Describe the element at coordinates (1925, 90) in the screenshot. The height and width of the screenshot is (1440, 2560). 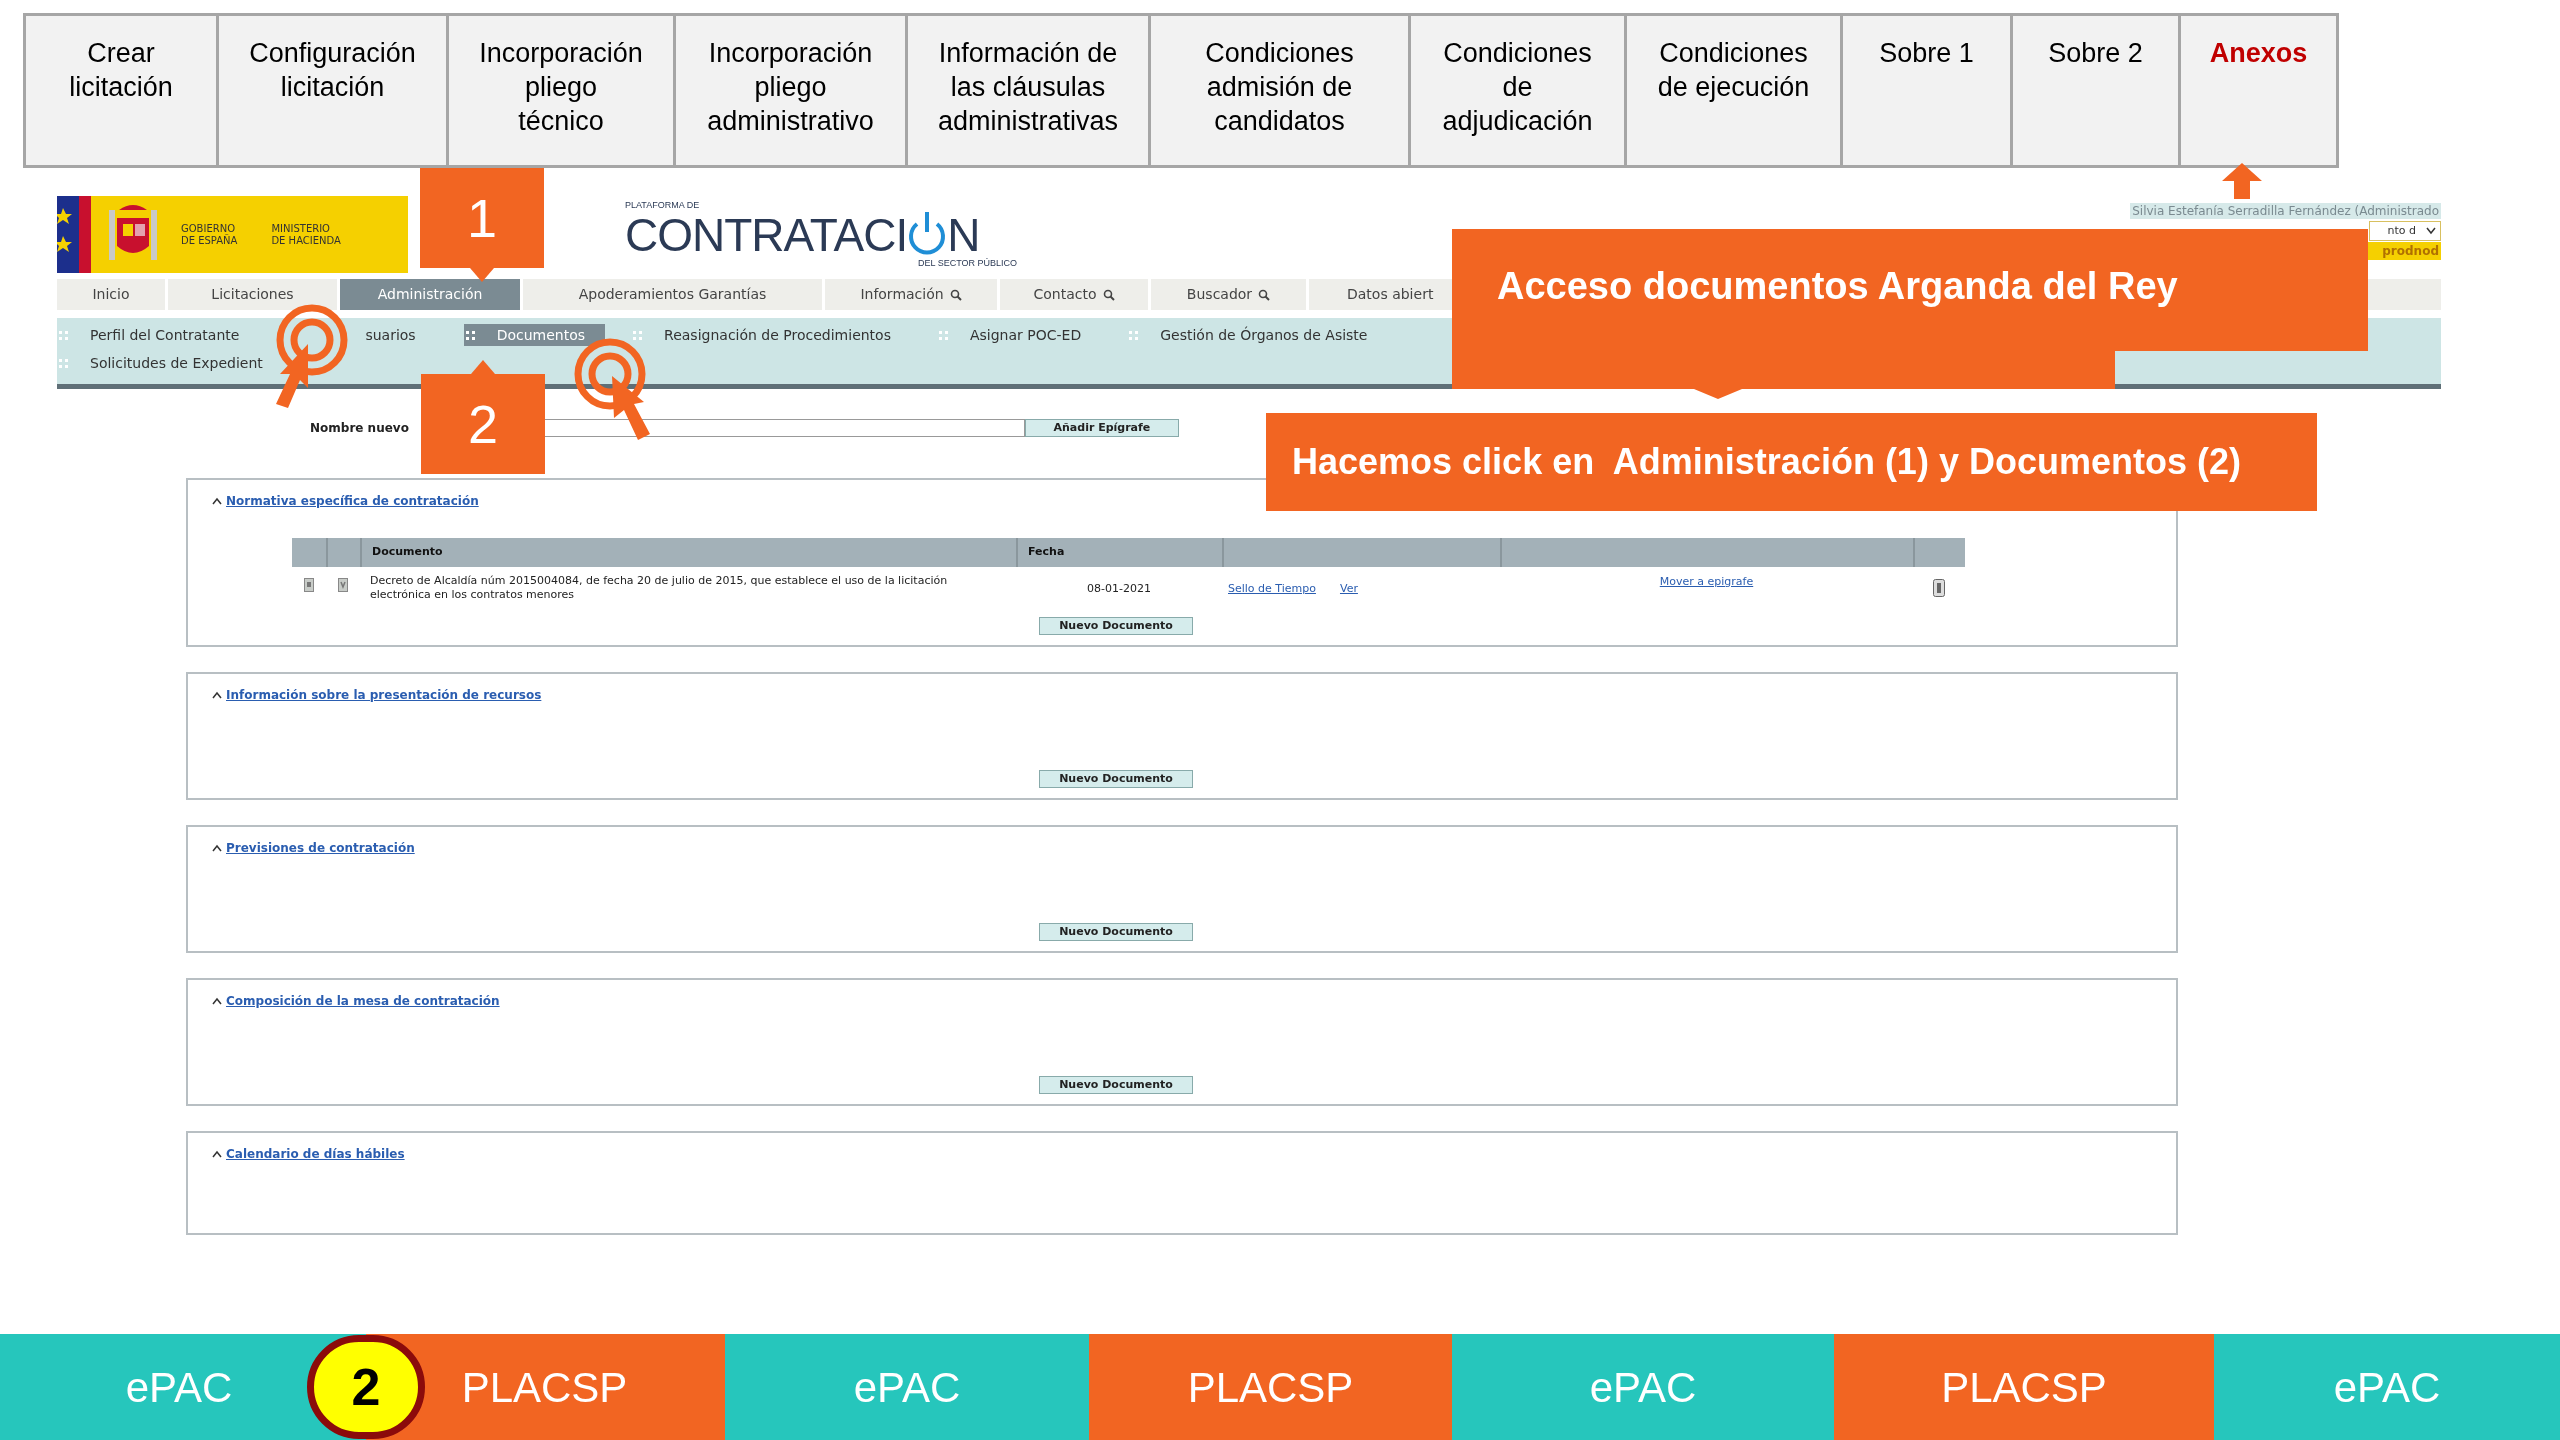
I see `process-tab: Sobre 1` at that location.